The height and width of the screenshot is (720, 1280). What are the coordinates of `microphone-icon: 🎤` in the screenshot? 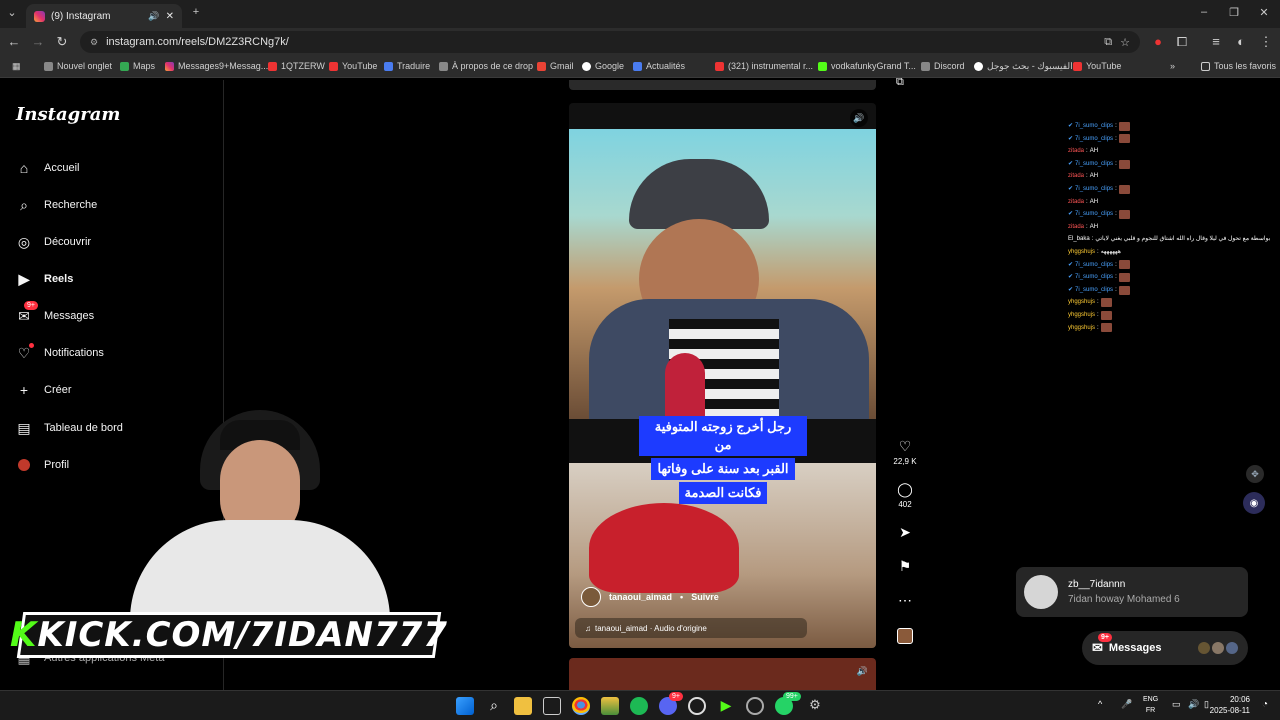 It's located at (1126, 704).